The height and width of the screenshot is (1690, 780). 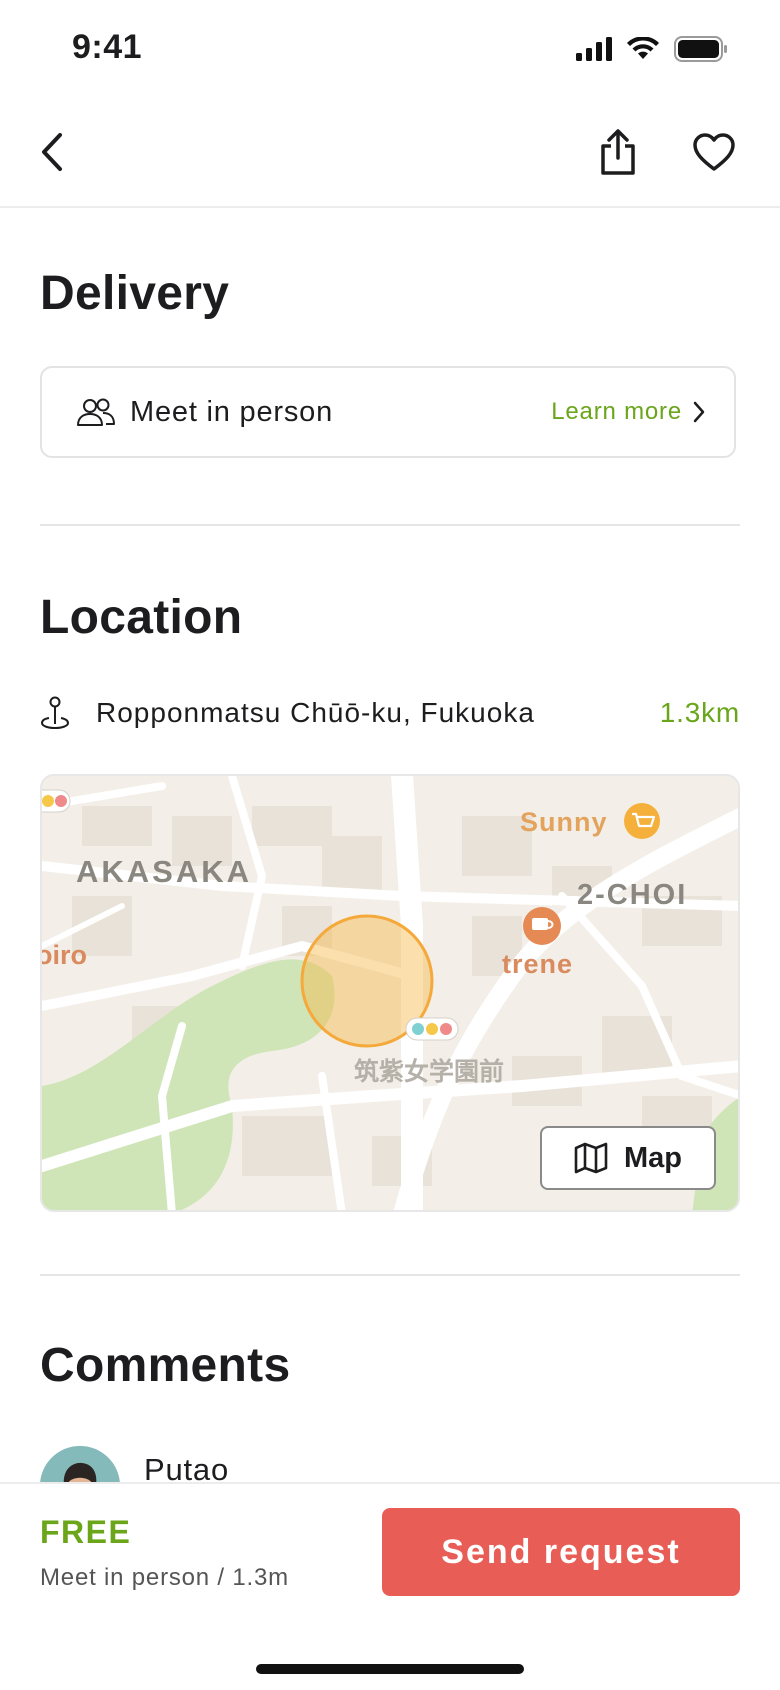 I want to click on heart-icon, so click(x=714, y=152).